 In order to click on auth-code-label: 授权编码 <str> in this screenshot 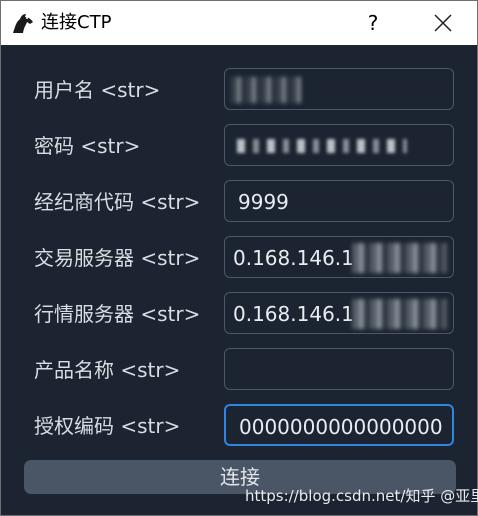, I will do `click(107, 426)`.